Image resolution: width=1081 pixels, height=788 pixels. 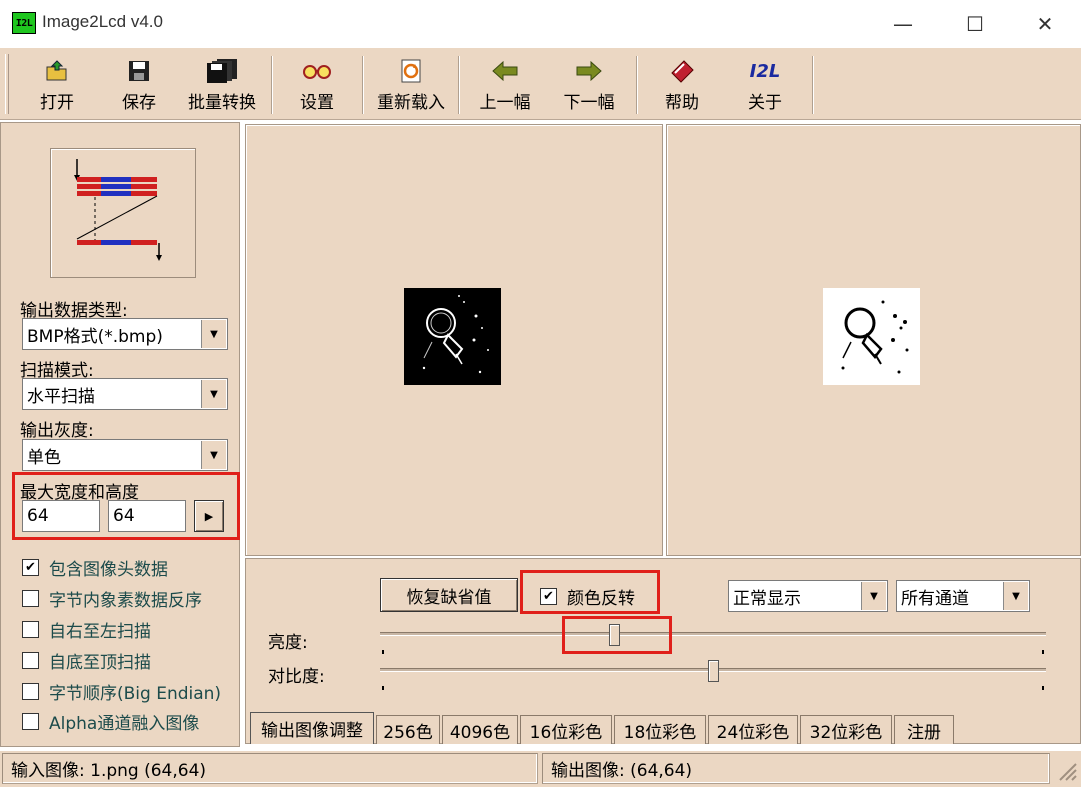 I want to click on help-label: 帮助, so click(x=682, y=103).